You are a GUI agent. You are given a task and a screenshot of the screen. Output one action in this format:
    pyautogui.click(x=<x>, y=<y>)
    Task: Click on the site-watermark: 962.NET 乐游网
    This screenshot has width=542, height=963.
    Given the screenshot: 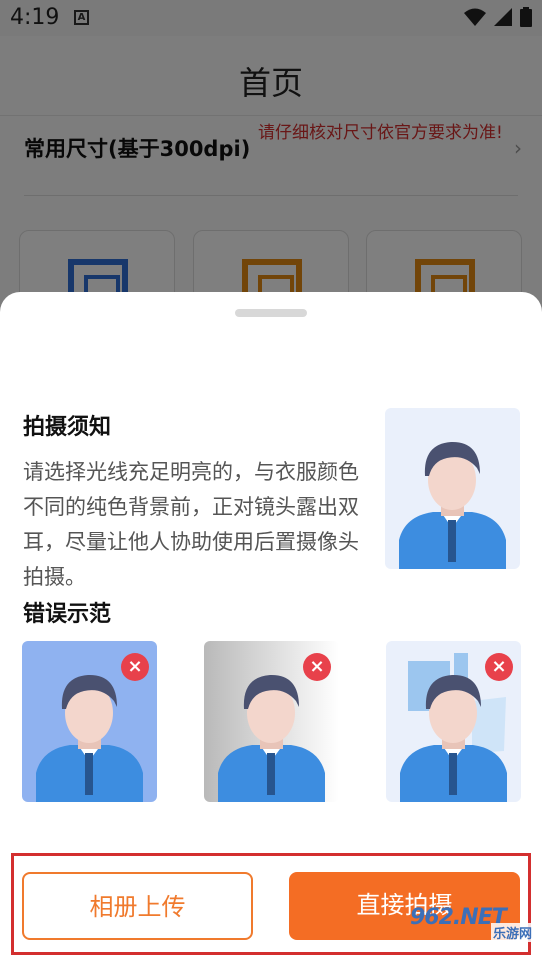 What is the action you would take?
    pyautogui.click(x=473, y=923)
    